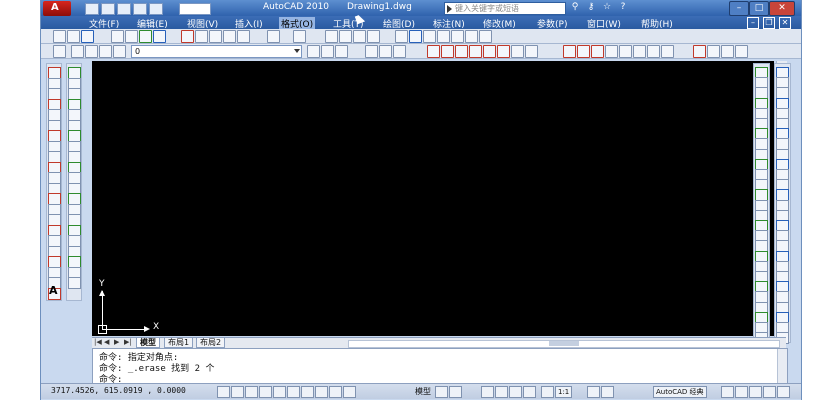 The width and height of the screenshot is (840, 400). I want to click on lock-icon, so click(105, 51).